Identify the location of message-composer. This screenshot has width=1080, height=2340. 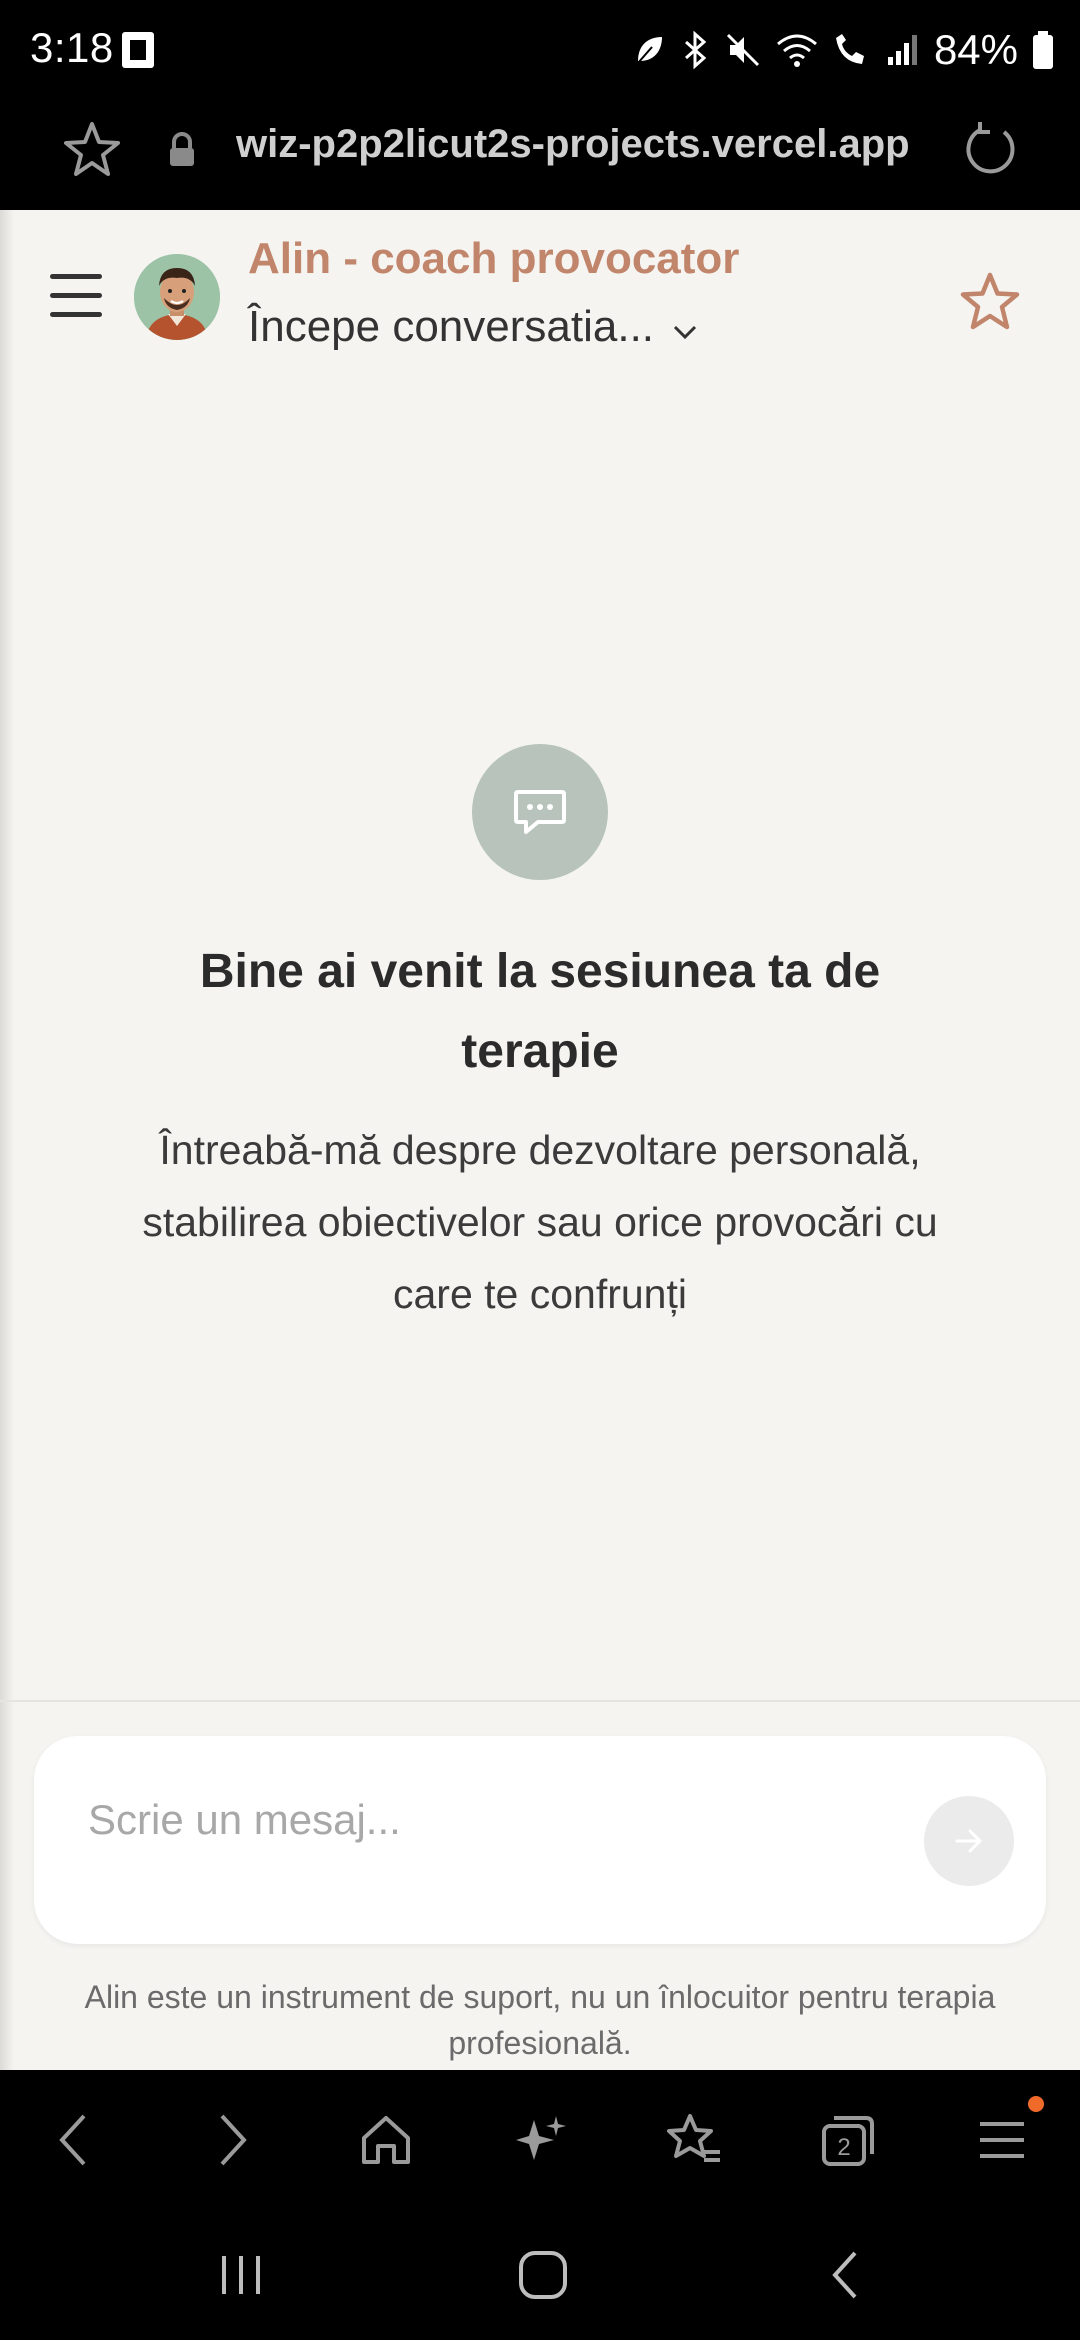
(540, 1840).